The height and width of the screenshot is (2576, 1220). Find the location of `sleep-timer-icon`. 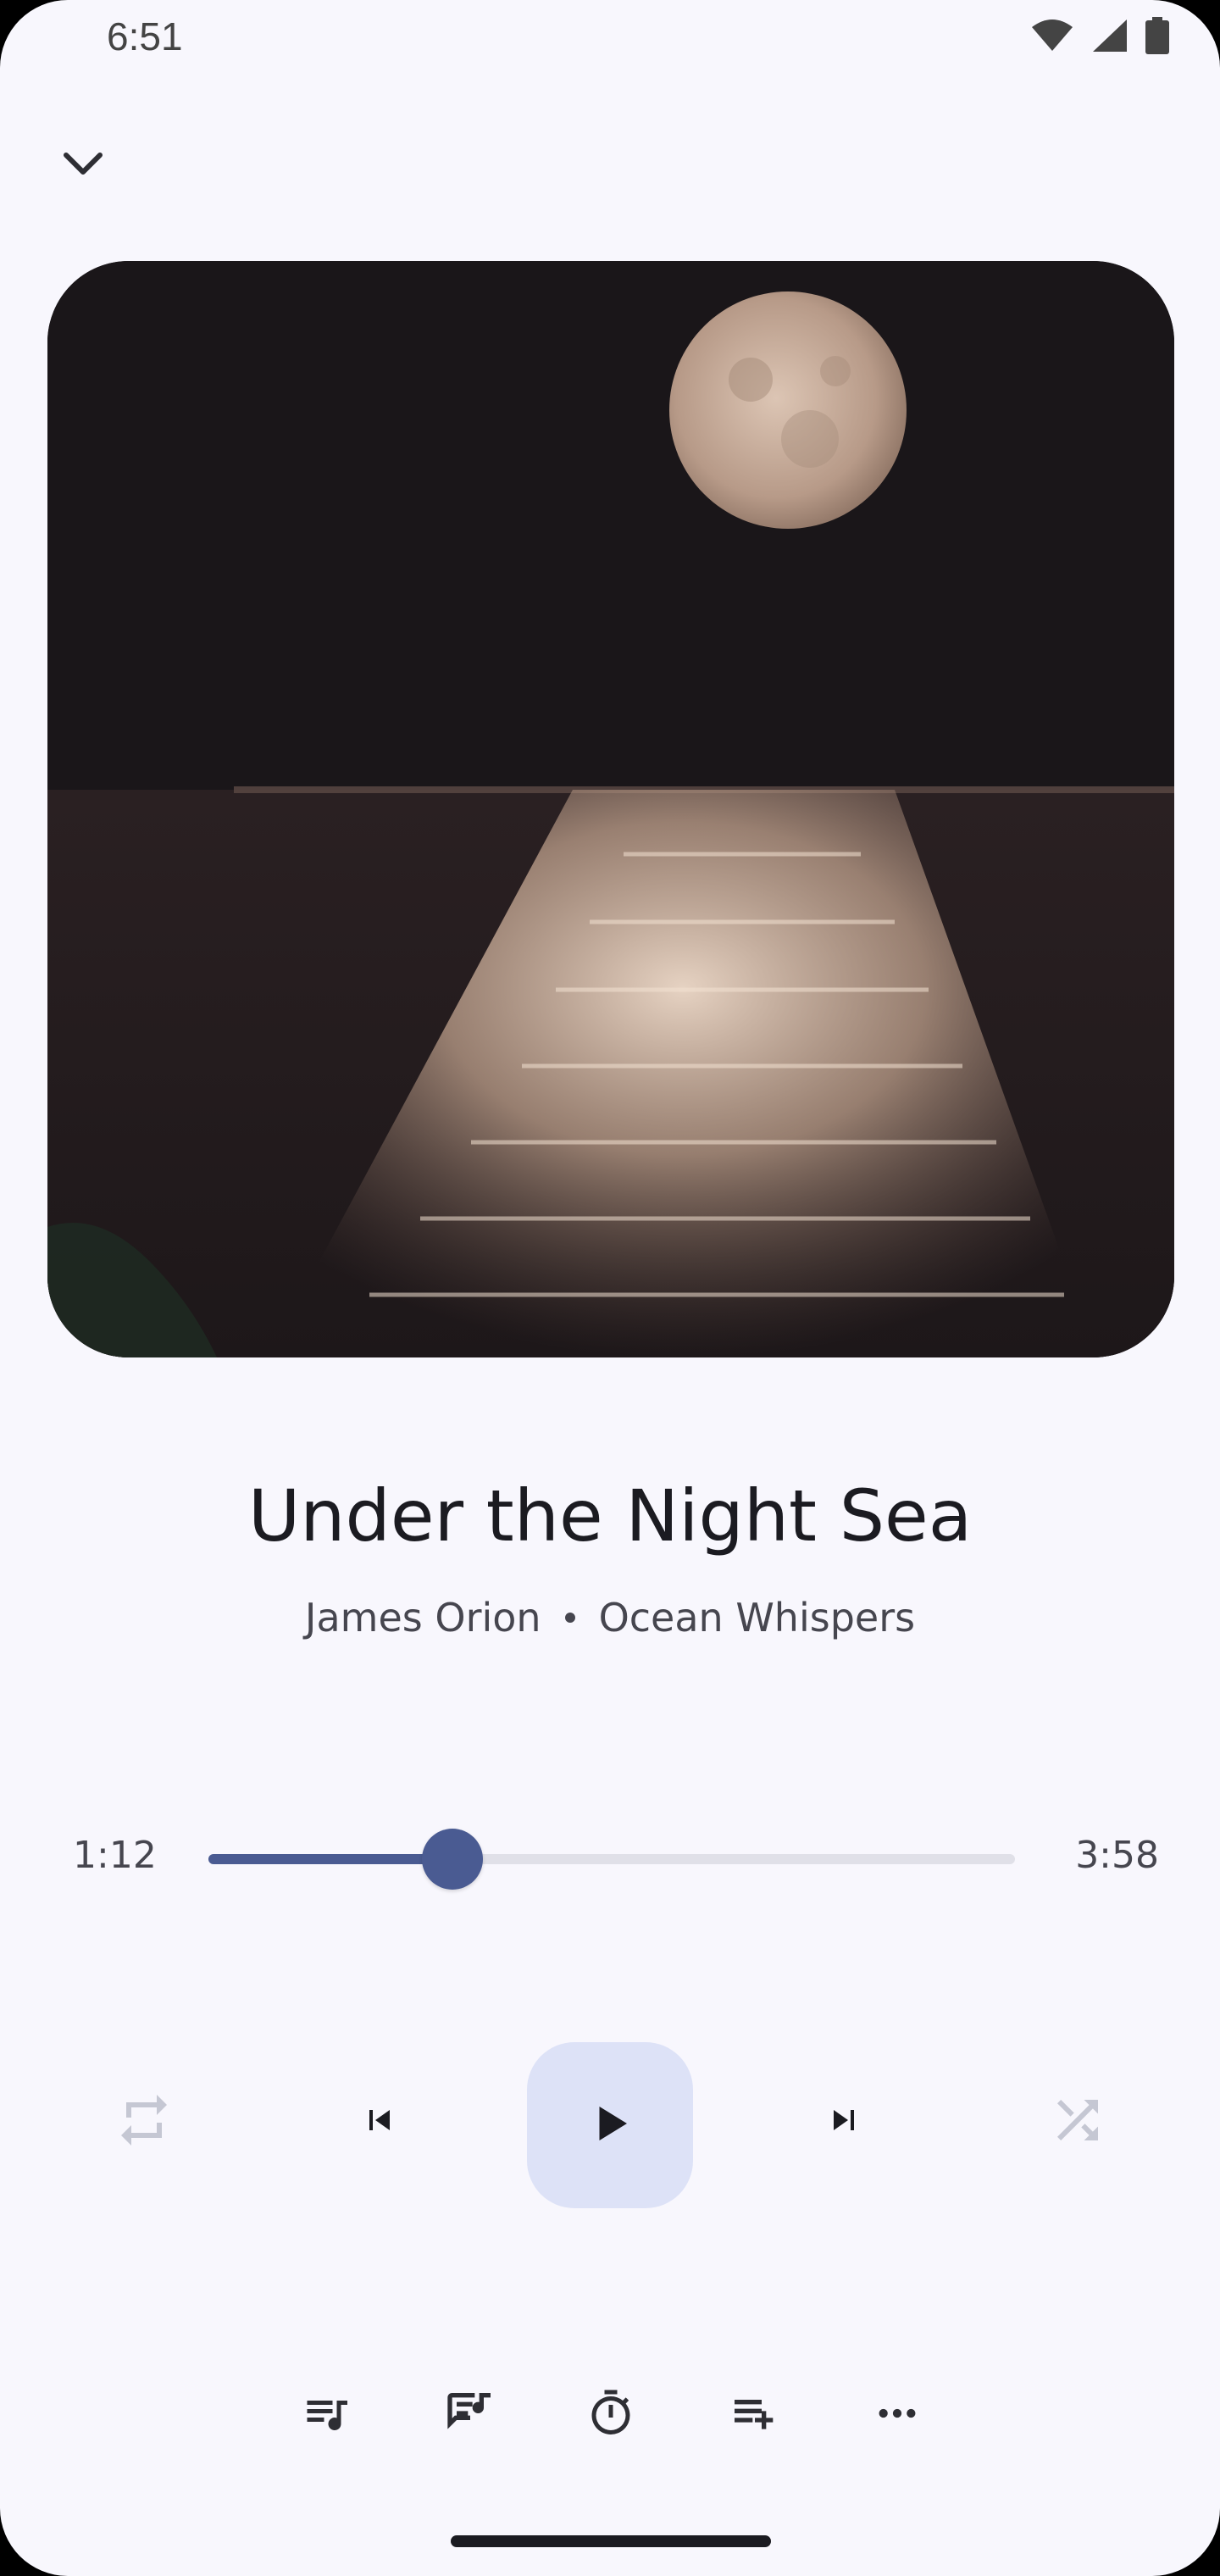

sleep-timer-icon is located at coordinates (610, 2415).